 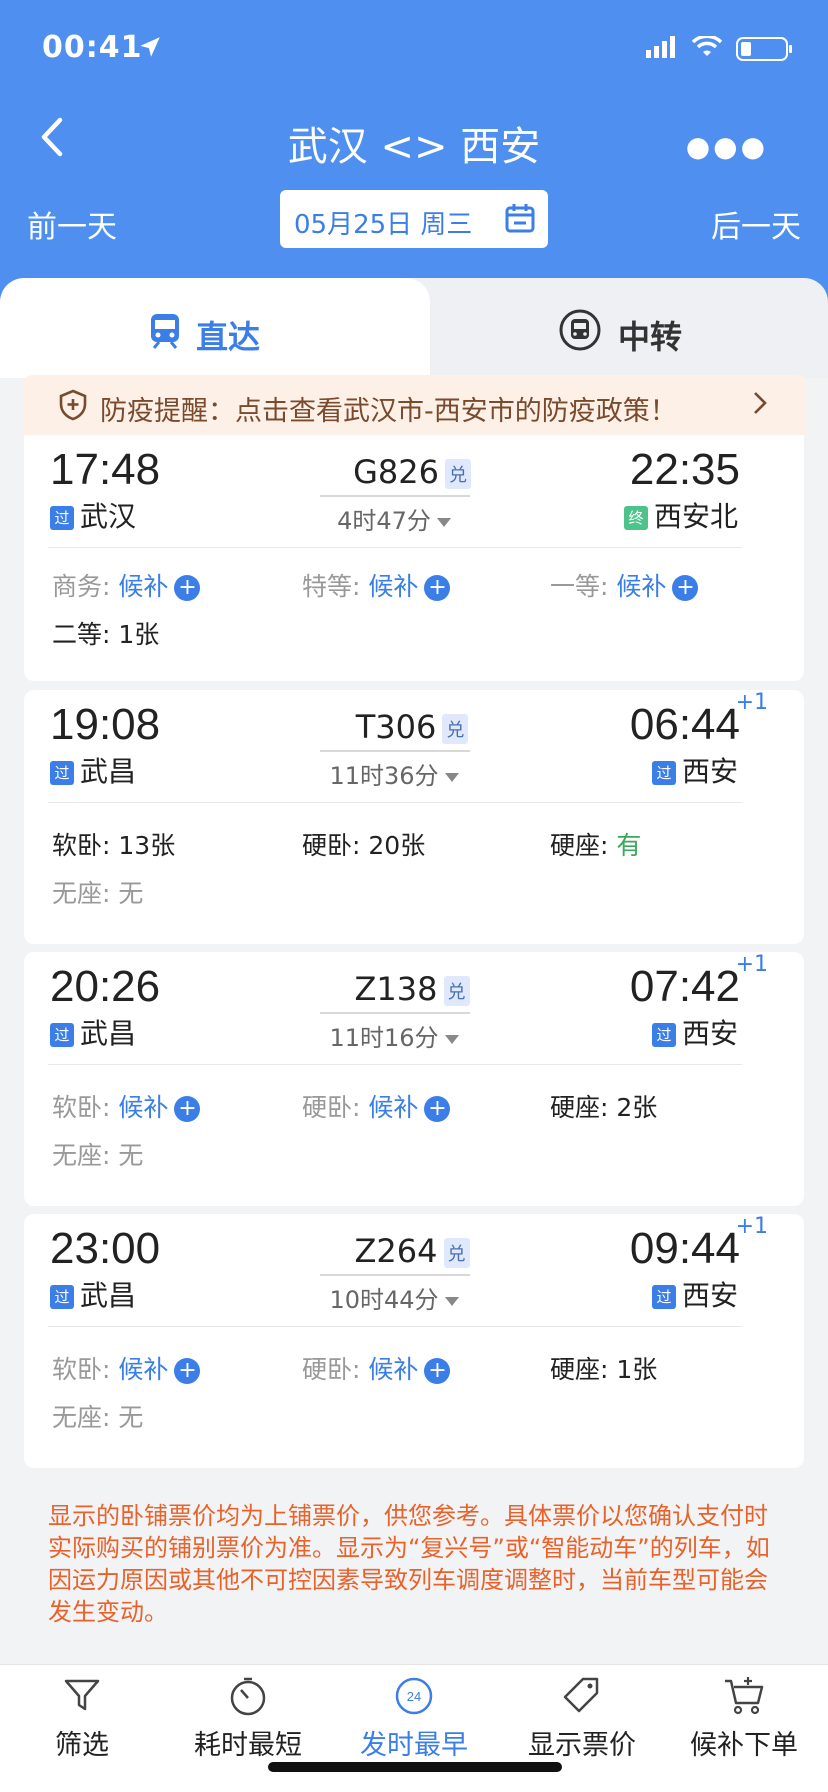 I want to click on status-bar: 00:41, so click(x=417, y=52).